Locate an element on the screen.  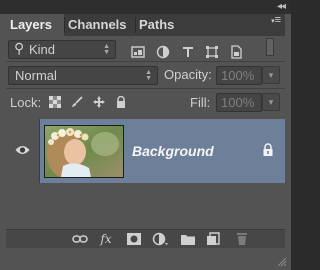
opacity-input: 100% is located at coordinates (239, 75).